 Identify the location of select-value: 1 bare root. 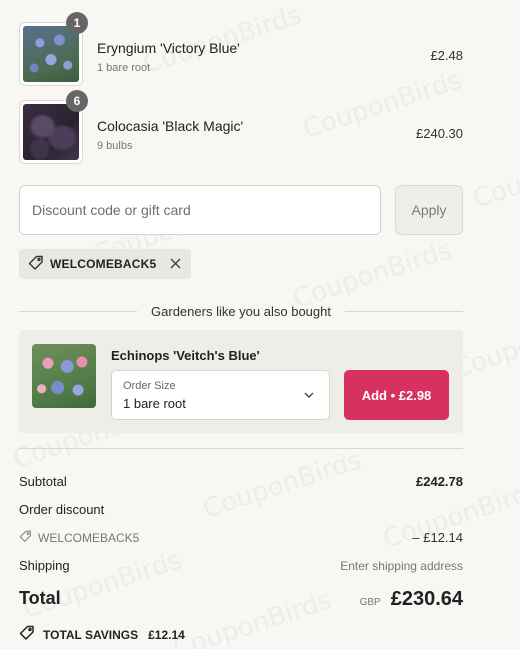
(154, 403).